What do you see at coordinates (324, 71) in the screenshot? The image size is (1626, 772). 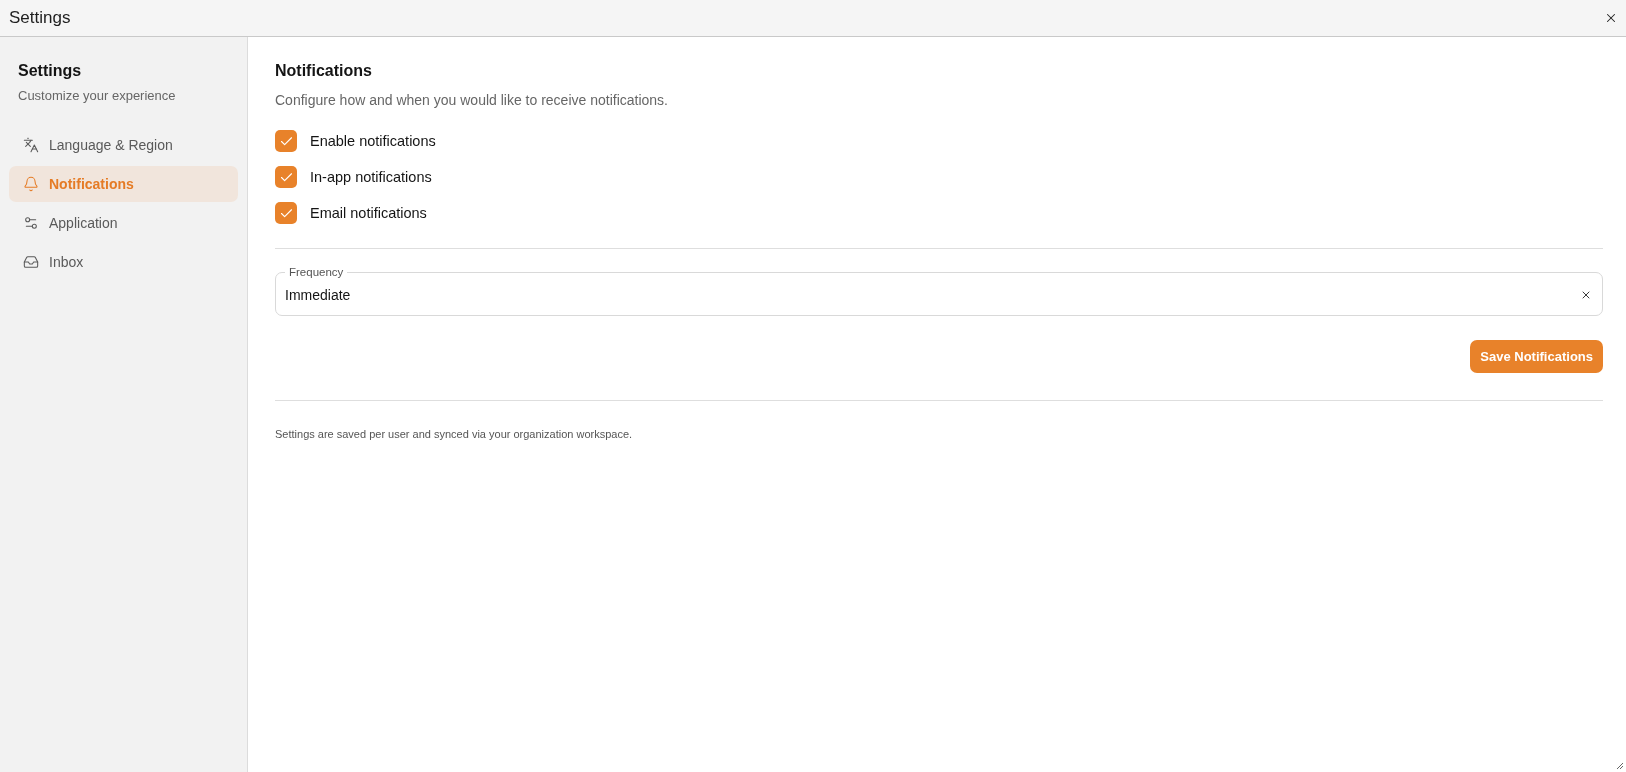 I see `section-title: Notifications` at bounding box center [324, 71].